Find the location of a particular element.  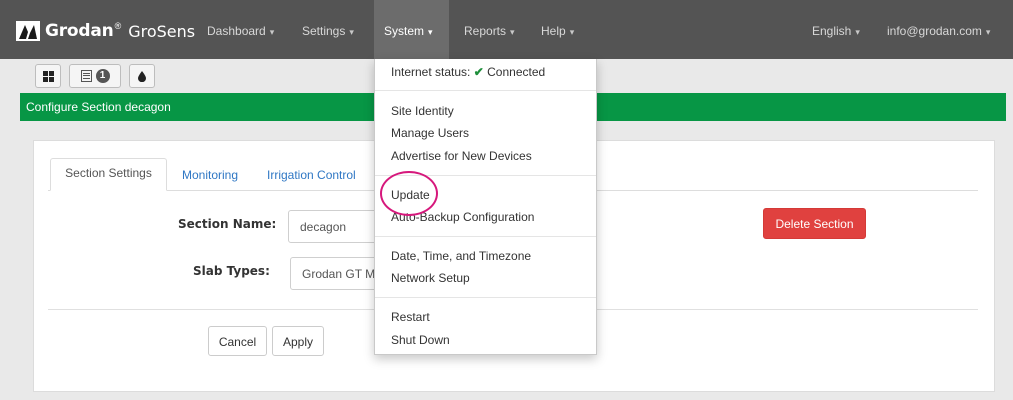

tab-irrigation-control: Irrigation Control is located at coordinates (311, 175).